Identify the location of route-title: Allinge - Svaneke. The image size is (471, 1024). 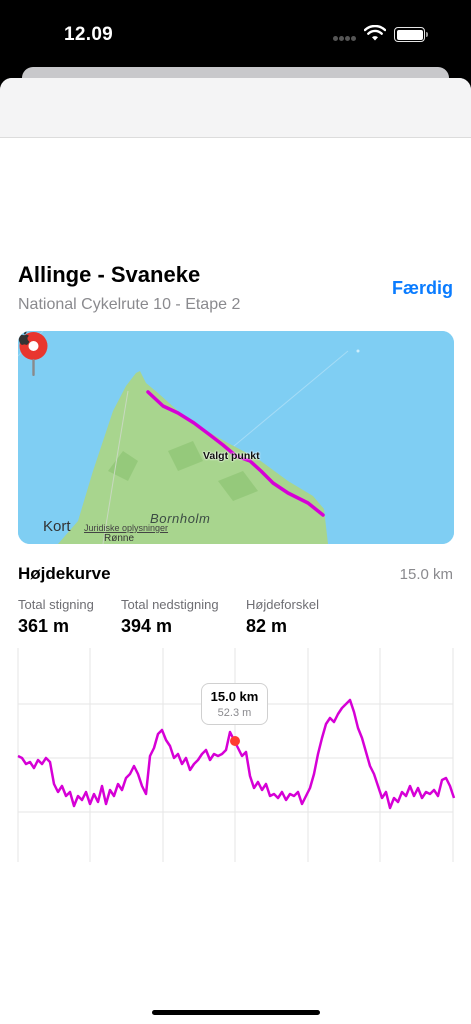
(109, 274).